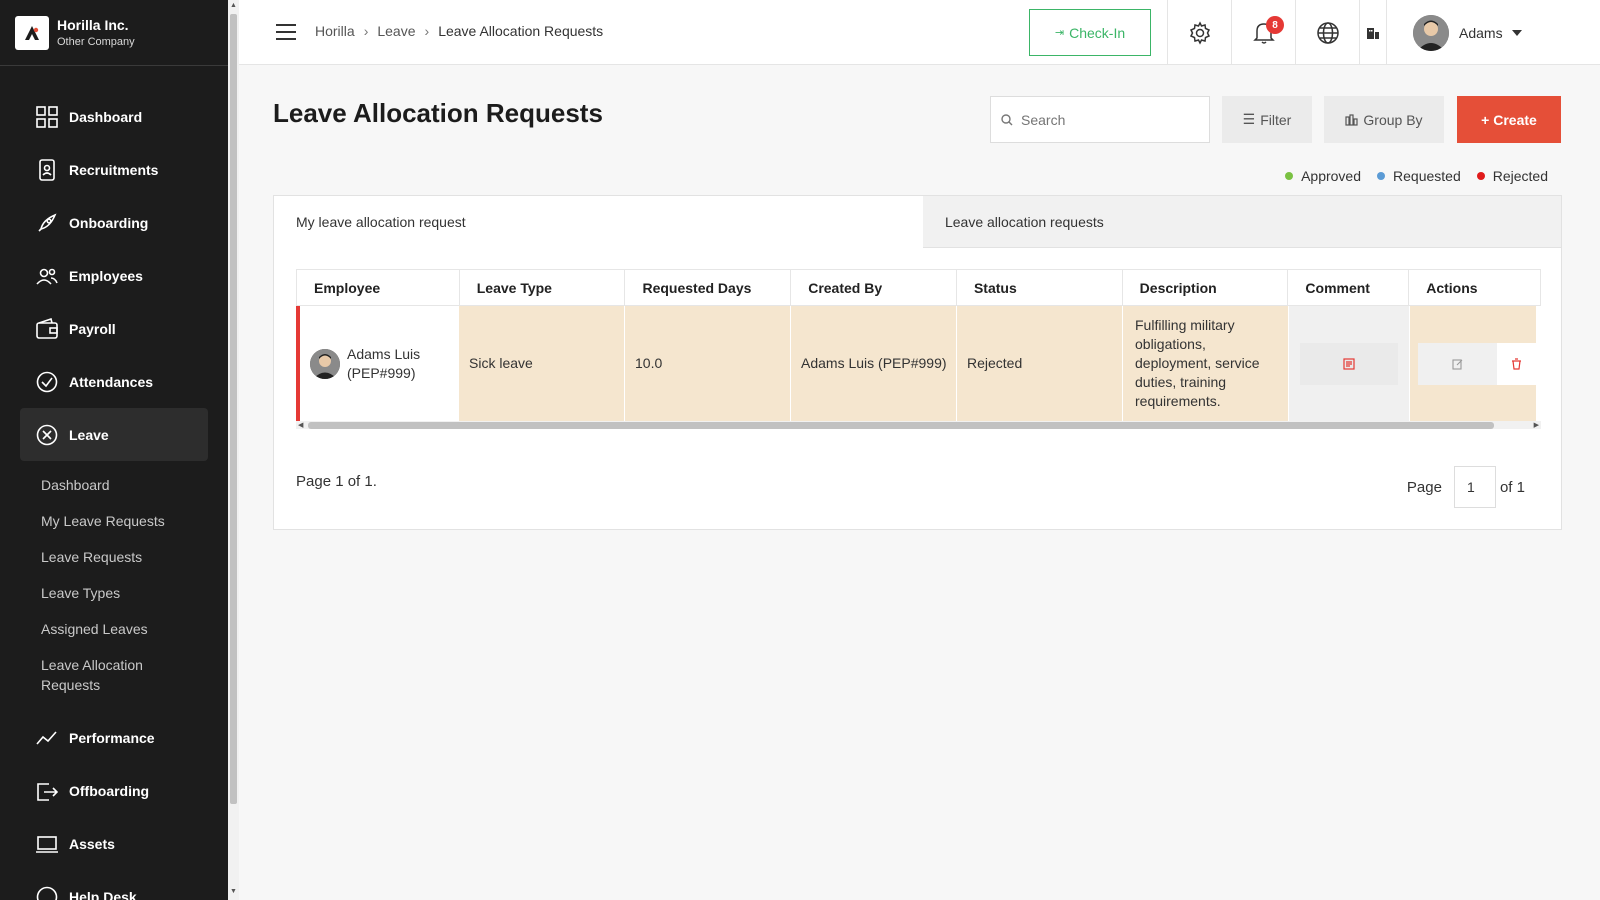 This screenshot has width=1600, height=900. Describe the element at coordinates (1512, 487) in the screenshot. I see `pager-total: of 1` at that location.